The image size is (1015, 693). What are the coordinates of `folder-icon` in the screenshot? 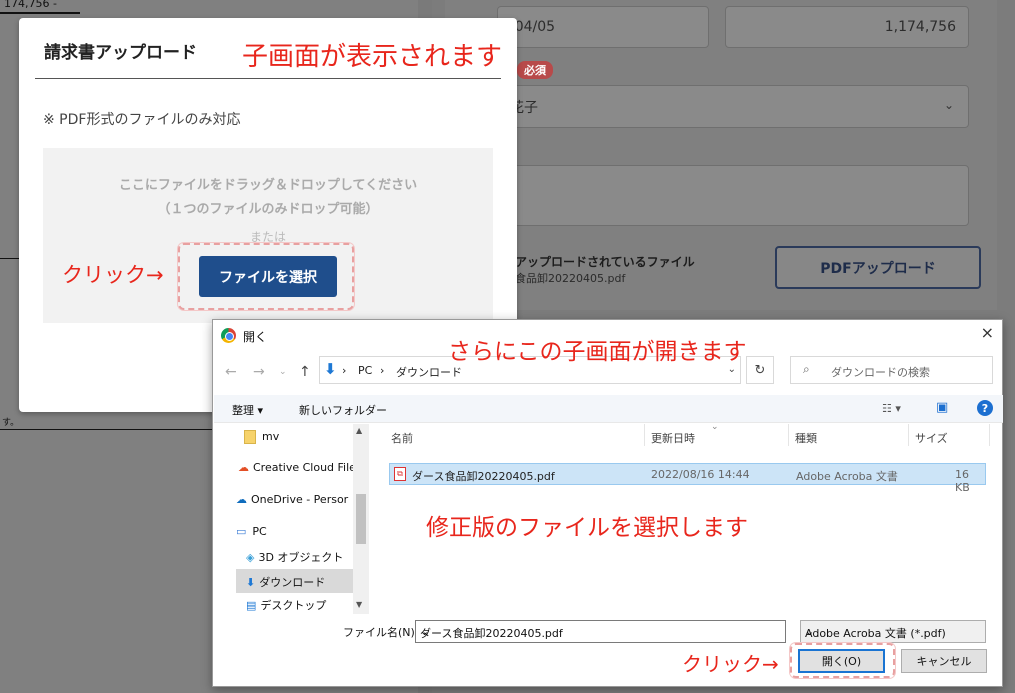 It's located at (250, 437).